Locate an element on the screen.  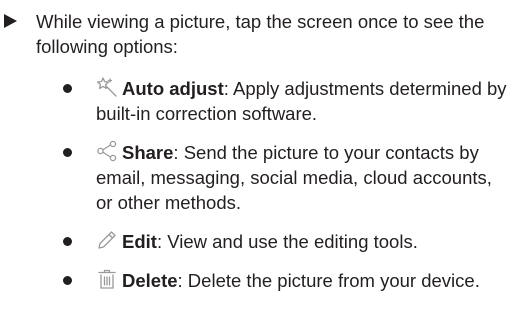
option-edit: Edit: View and use the editing tools. is located at coordinates (259, 241).